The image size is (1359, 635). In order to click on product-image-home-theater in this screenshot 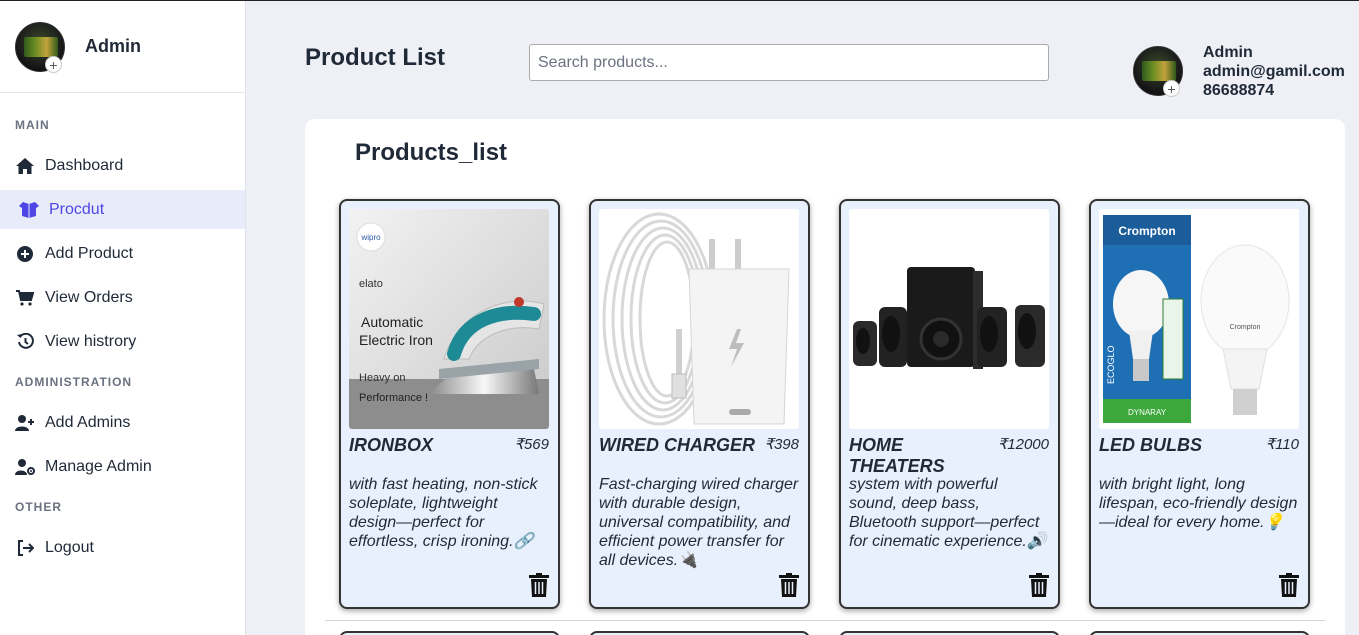, I will do `click(949, 319)`.